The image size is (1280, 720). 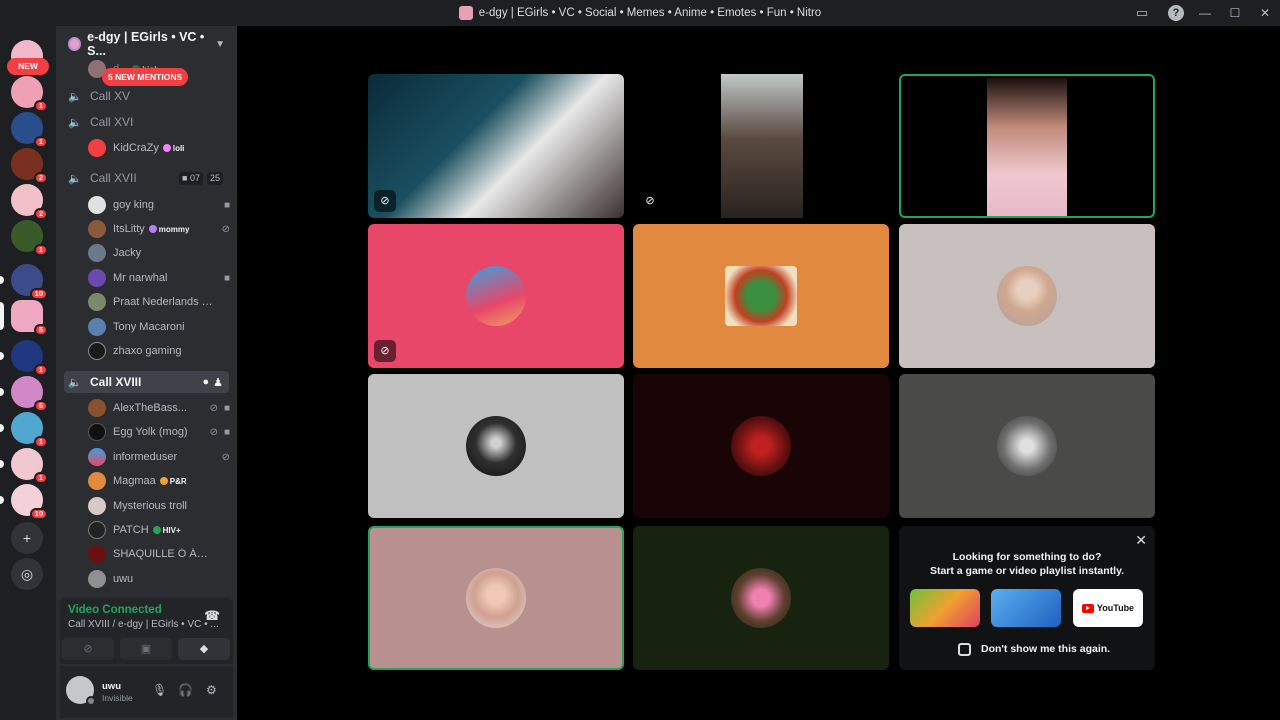 I want to click on inbox-icon: ▭, so click(x=1142, y=13).